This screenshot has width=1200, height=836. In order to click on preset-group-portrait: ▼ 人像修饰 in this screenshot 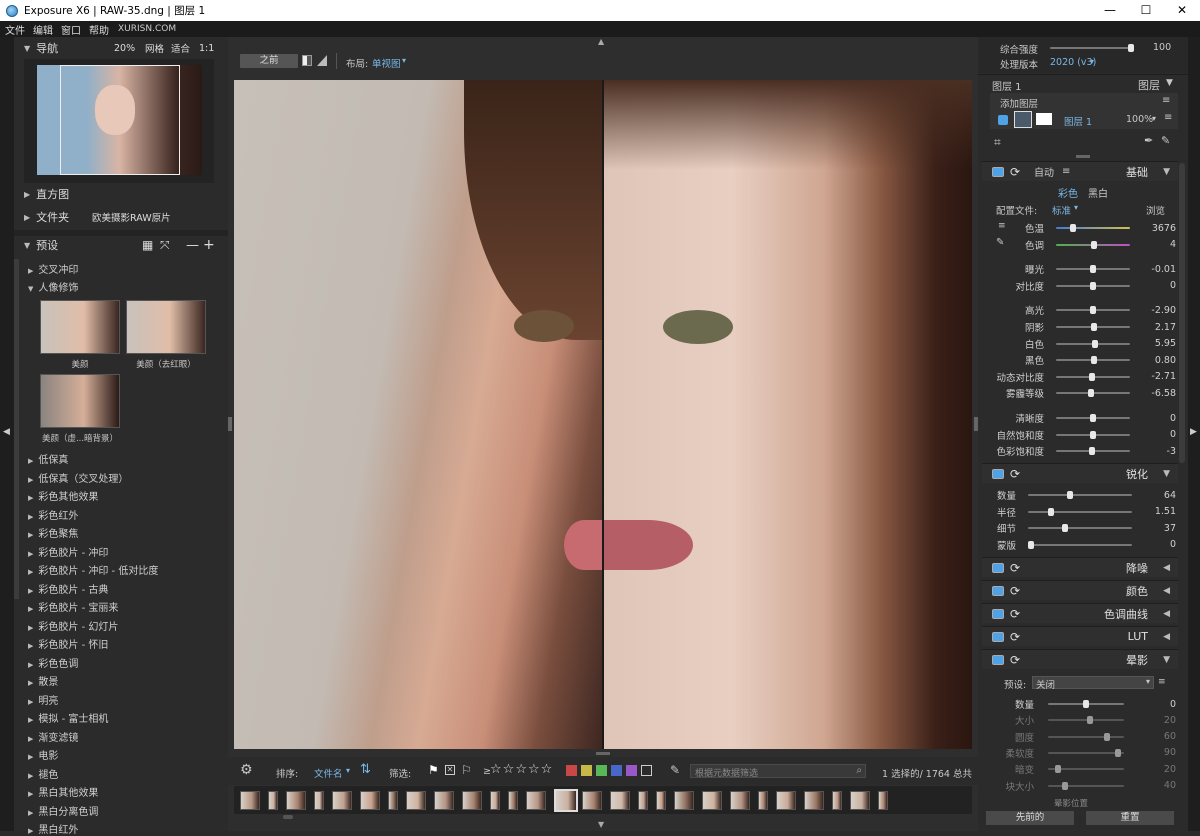, I will do `click(53, 286)`.